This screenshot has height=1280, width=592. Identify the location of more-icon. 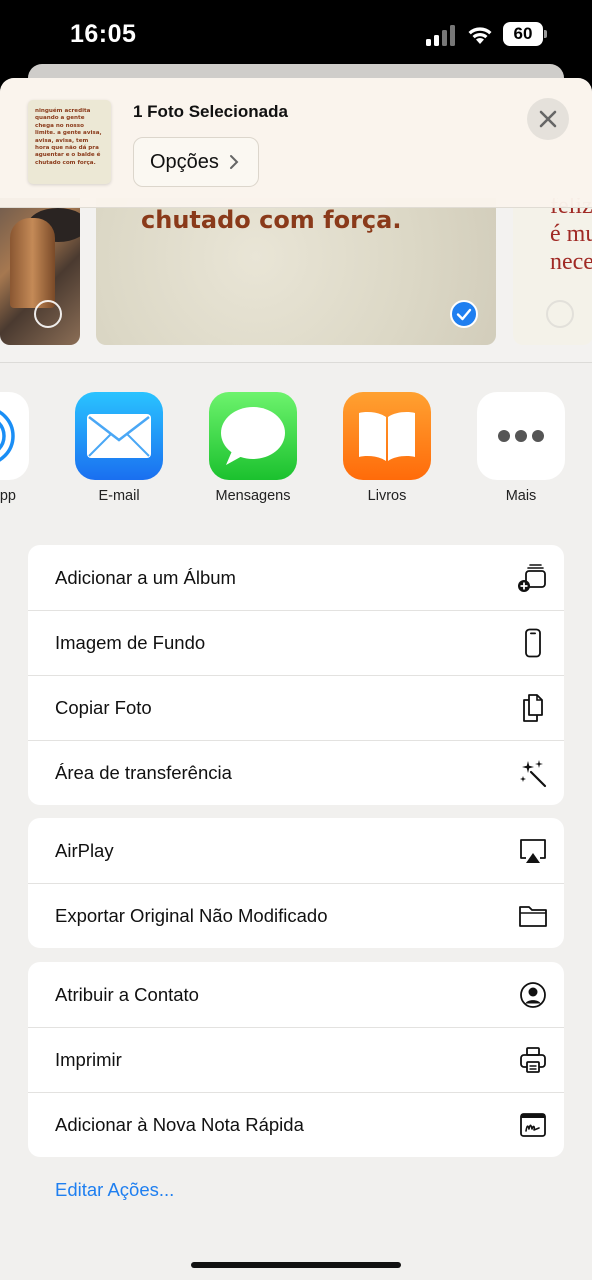
(521, 436).